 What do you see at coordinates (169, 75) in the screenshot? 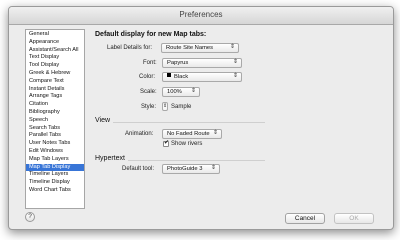
I see `color-swatch` at bounding box center [169, 75].